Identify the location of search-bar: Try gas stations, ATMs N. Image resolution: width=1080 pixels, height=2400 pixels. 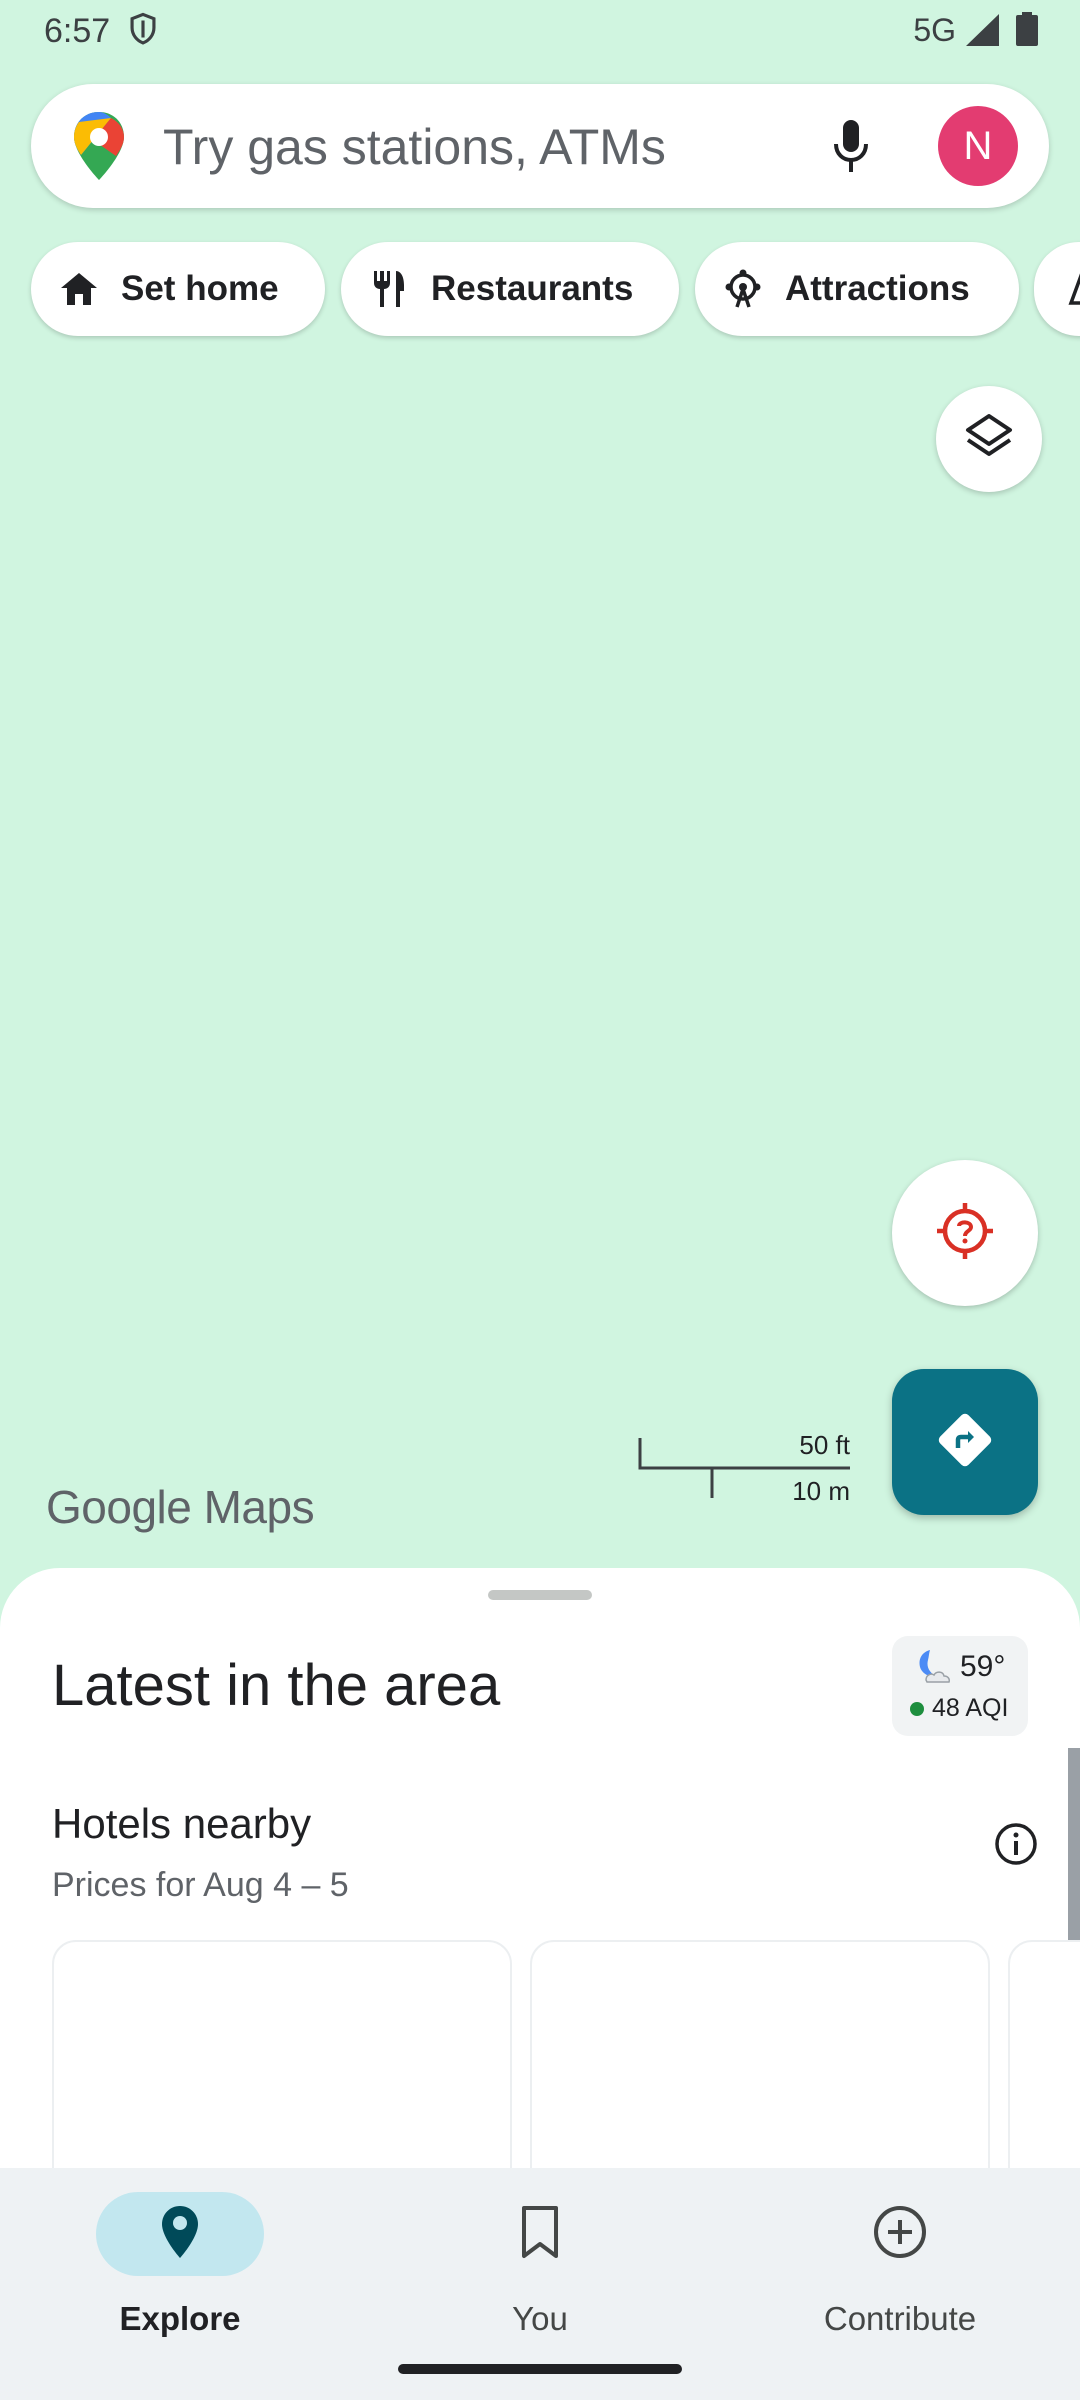
(540, 146).